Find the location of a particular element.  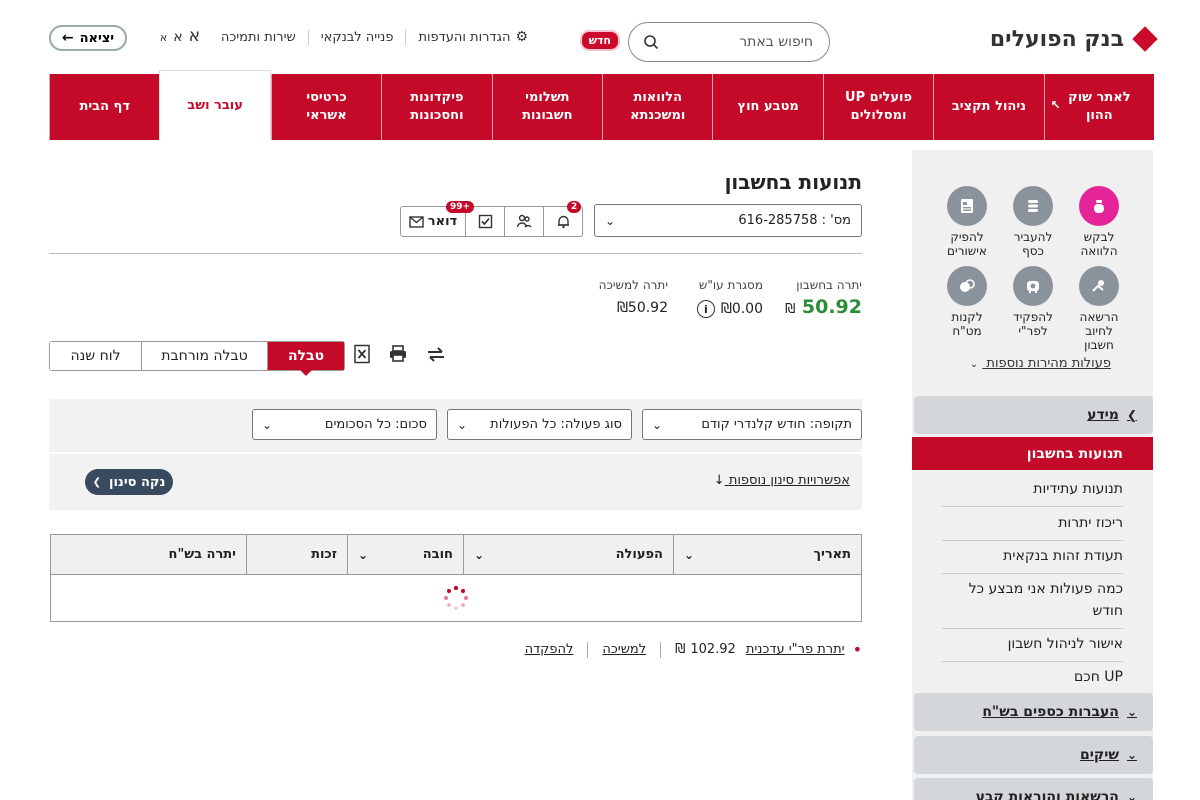

info-icon: i is located at coordinates (705, 309).